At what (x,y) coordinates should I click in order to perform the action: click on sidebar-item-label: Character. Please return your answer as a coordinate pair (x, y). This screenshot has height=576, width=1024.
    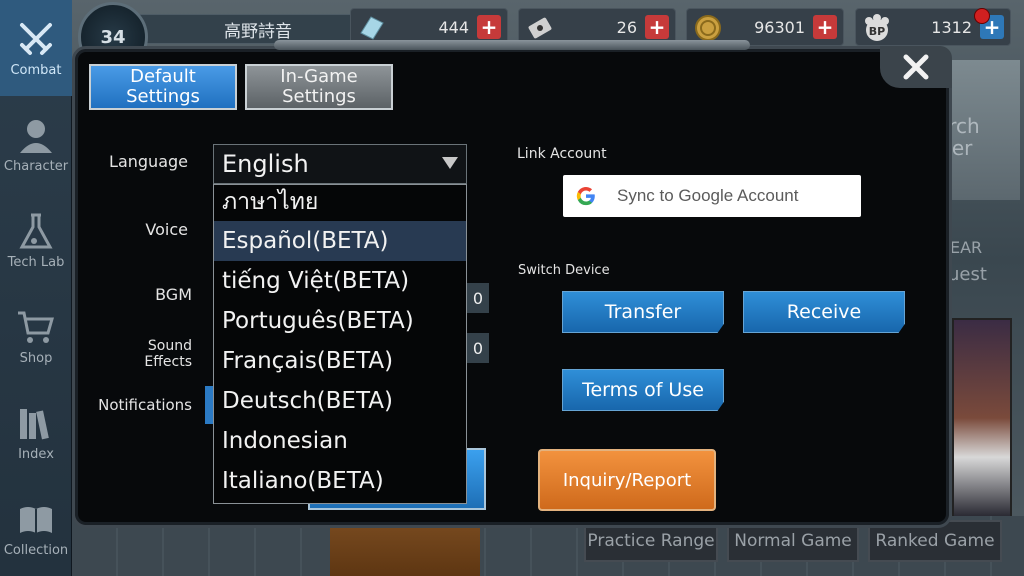
    Looking at the image, I should click on (36, 166).